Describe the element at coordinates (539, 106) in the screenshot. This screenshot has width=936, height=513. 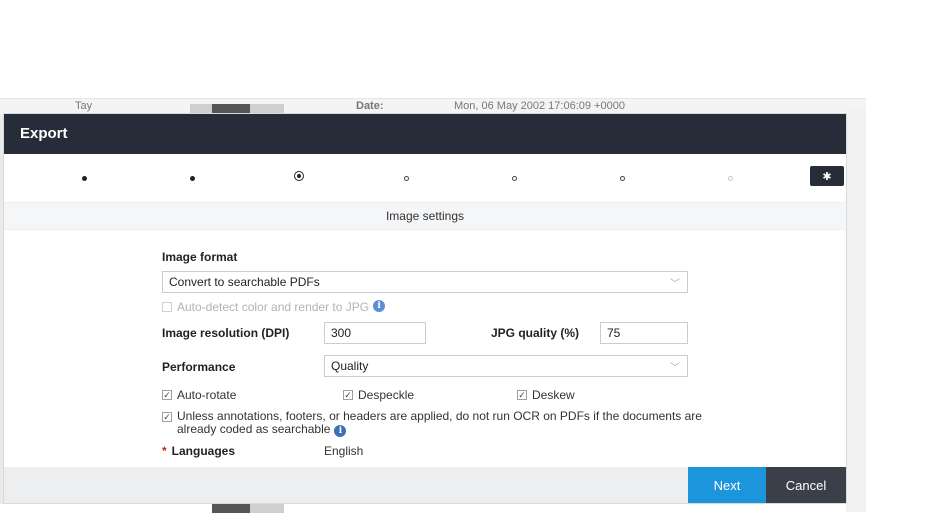
I see `background-date-value: Mon, 06 May 2002 17:06:09 +0000` at that location.